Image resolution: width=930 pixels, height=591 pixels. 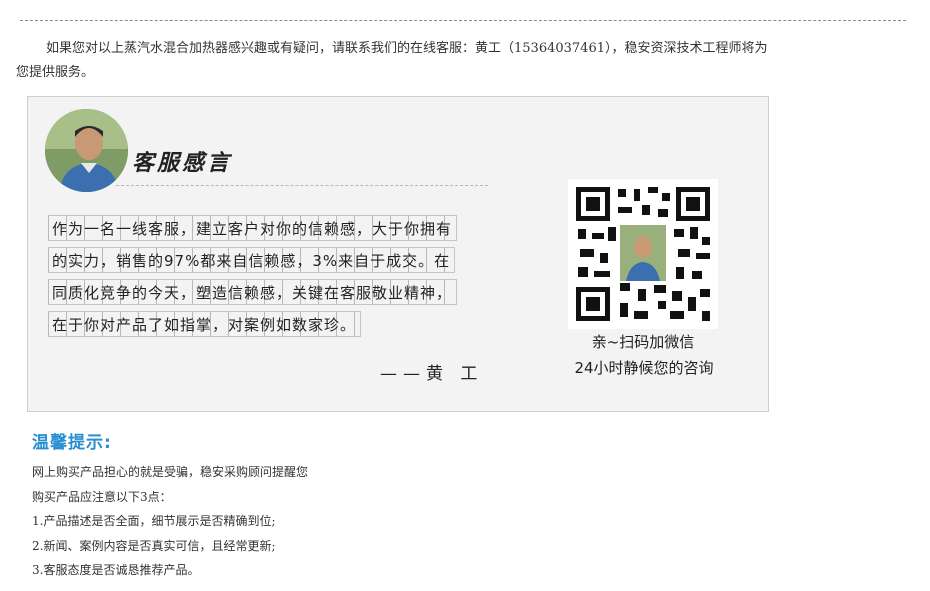 What do you see at coordinates (643, 342) in the screenshot?
I see `qr-caption-scan: 亲~扫码加微信` at bounding box center [643, 342].